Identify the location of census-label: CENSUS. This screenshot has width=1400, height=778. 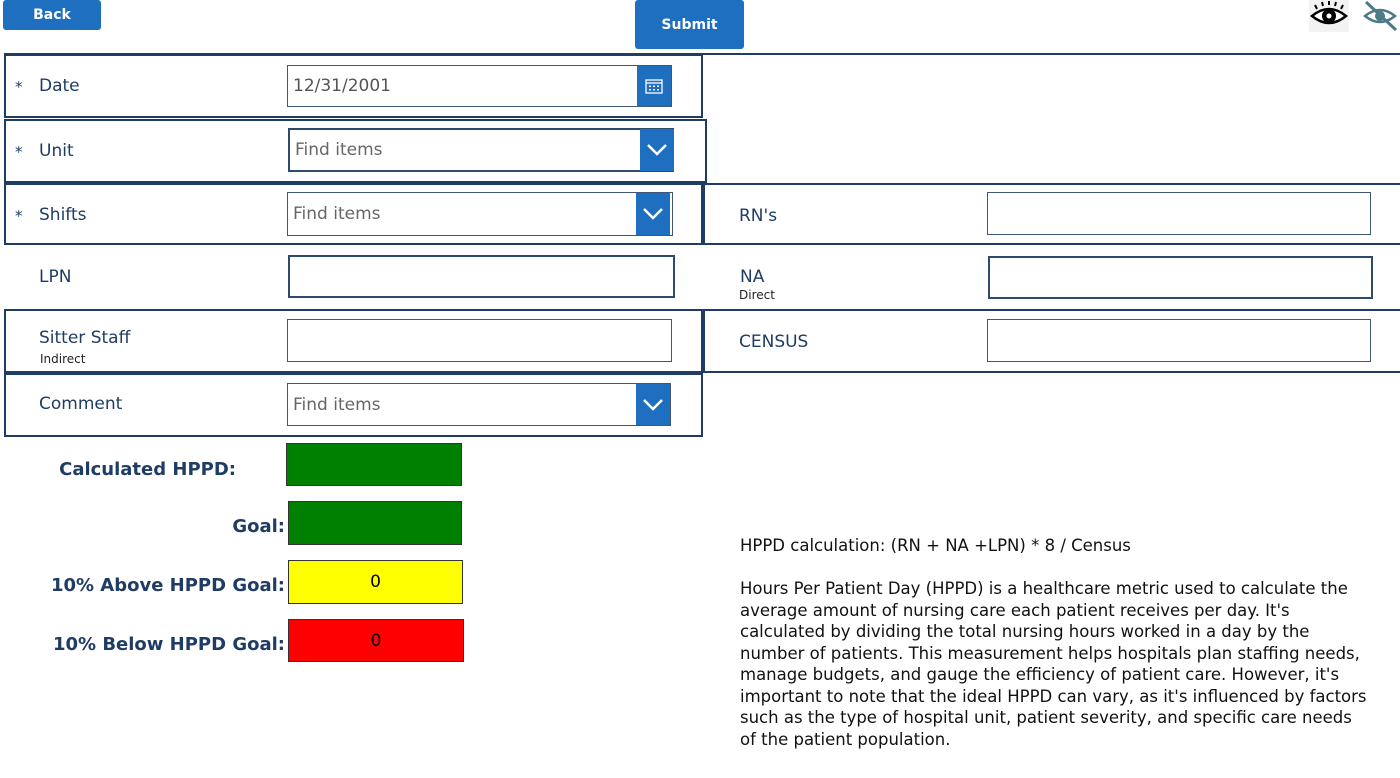
(774, 342).